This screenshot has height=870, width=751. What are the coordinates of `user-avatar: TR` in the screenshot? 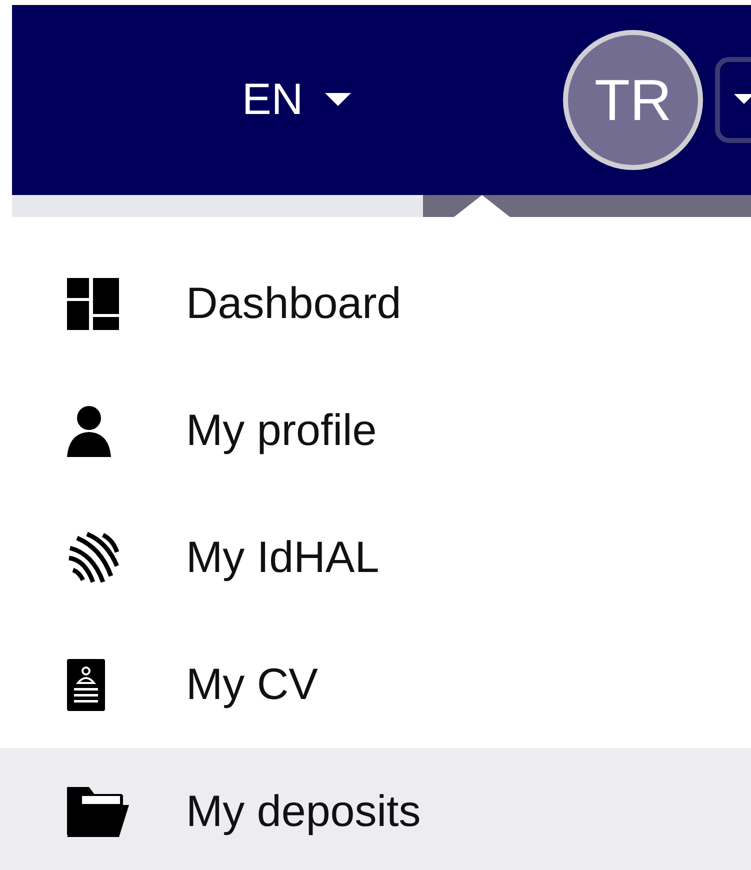 It's located at (633, 100).